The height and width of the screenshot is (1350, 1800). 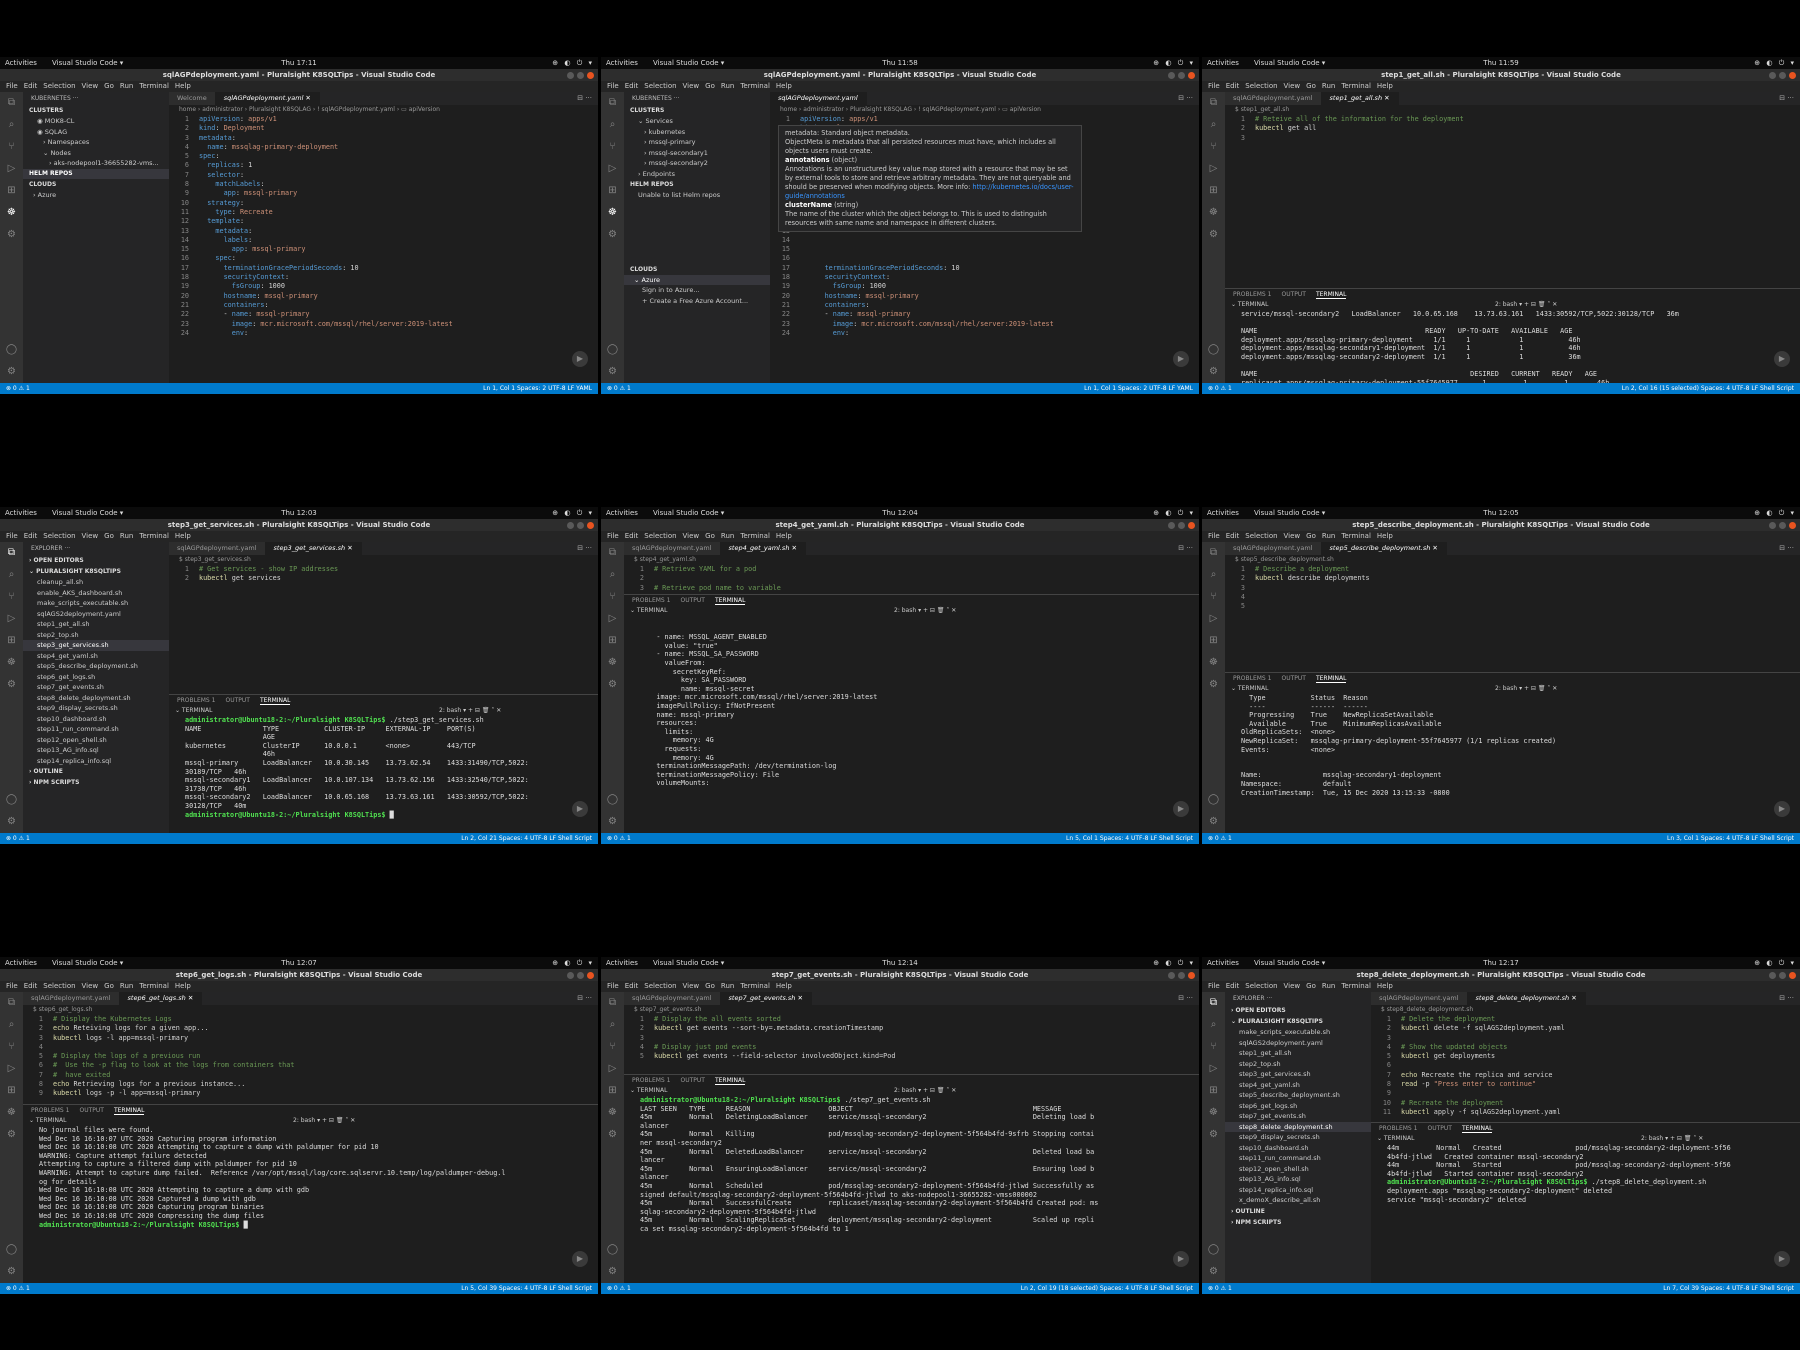 I want to click on clock: Thu 11:59, so click(x=1501, y=63).